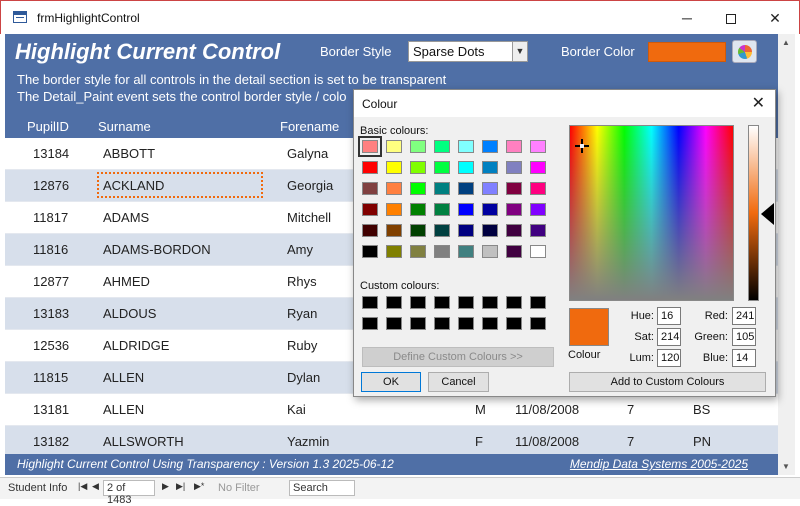 The height and width of the screenshot is (506, 800). I want to click on filter-status: No Filter, so click(239, 488).